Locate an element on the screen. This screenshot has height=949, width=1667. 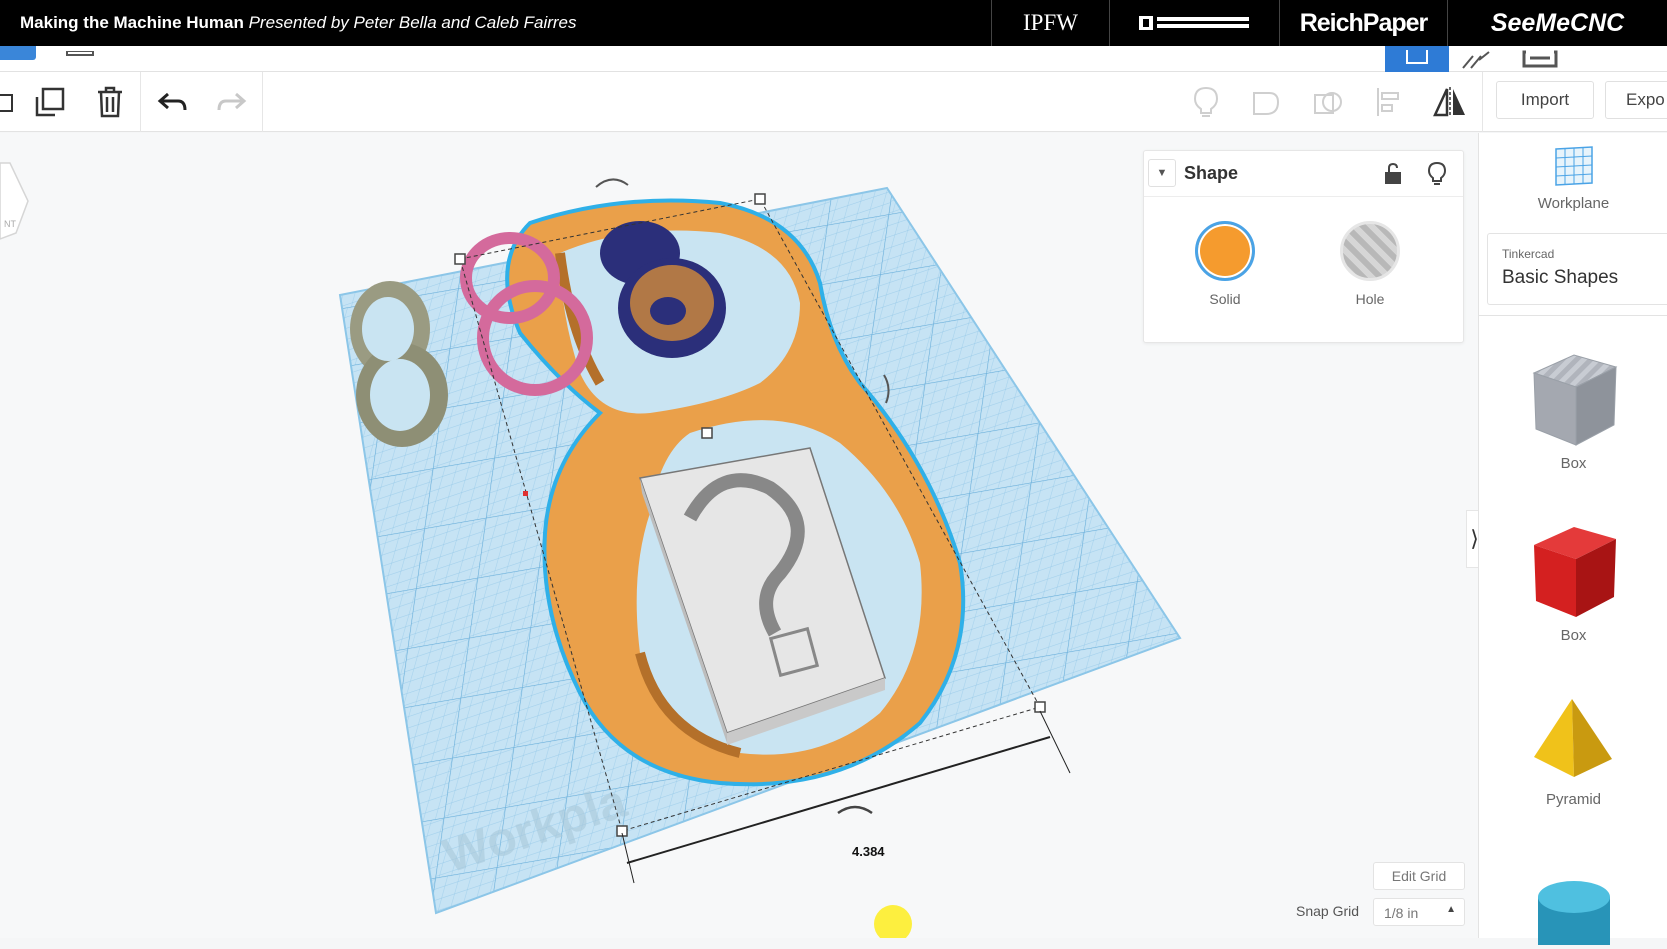
grid-view-icon is located at coordinates (1417, 57).